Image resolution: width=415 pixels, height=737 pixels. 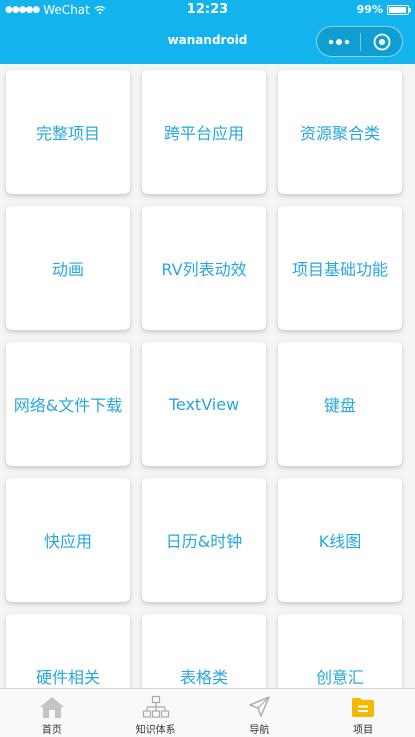 I want to click on category-card: TextView, so click(x=204, y=404).